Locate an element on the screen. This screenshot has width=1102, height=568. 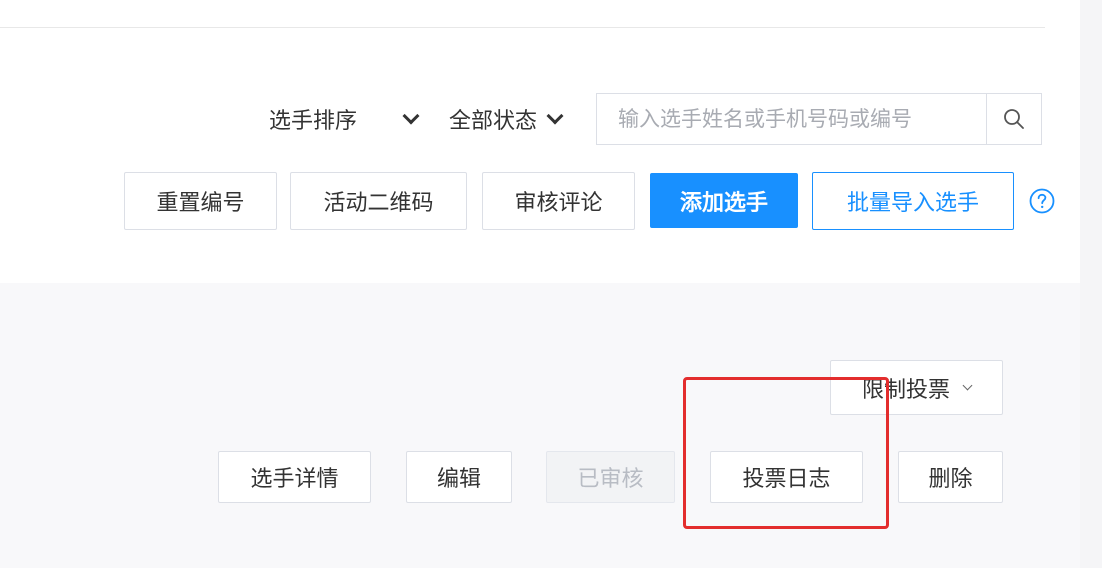
limit-vote-dropdown: 限制投票 is located at coordinates (916, 387).